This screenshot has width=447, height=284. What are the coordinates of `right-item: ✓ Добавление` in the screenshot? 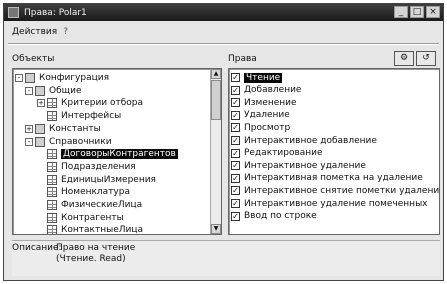 It's located at (266, 90).